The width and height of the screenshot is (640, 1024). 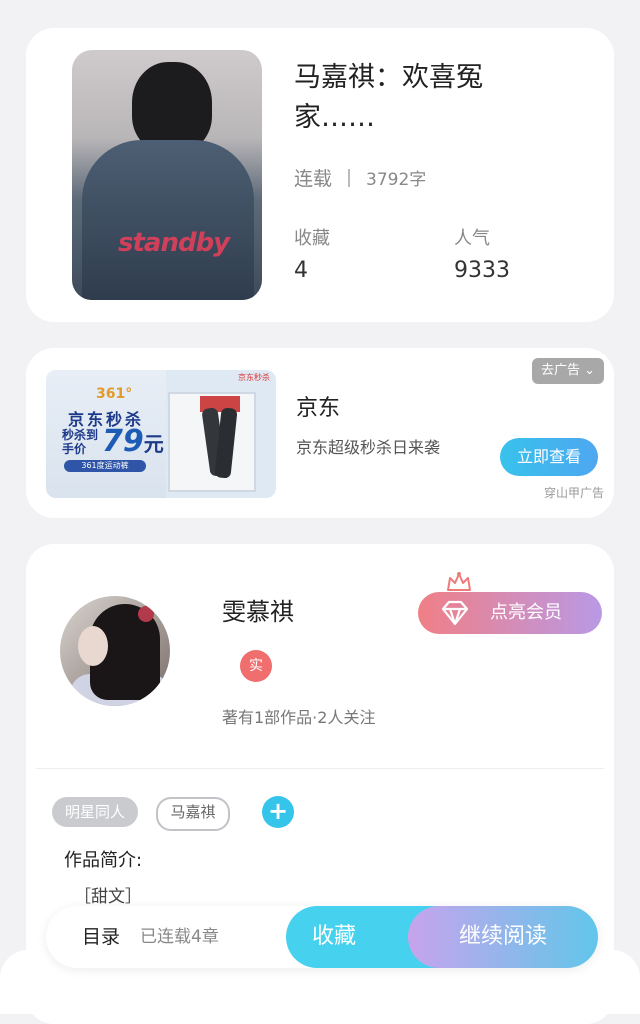 What do you see at coordinates (301, 270) in the screenshot?
I see `favorites-value: 4` at bounding box center [301, 270].